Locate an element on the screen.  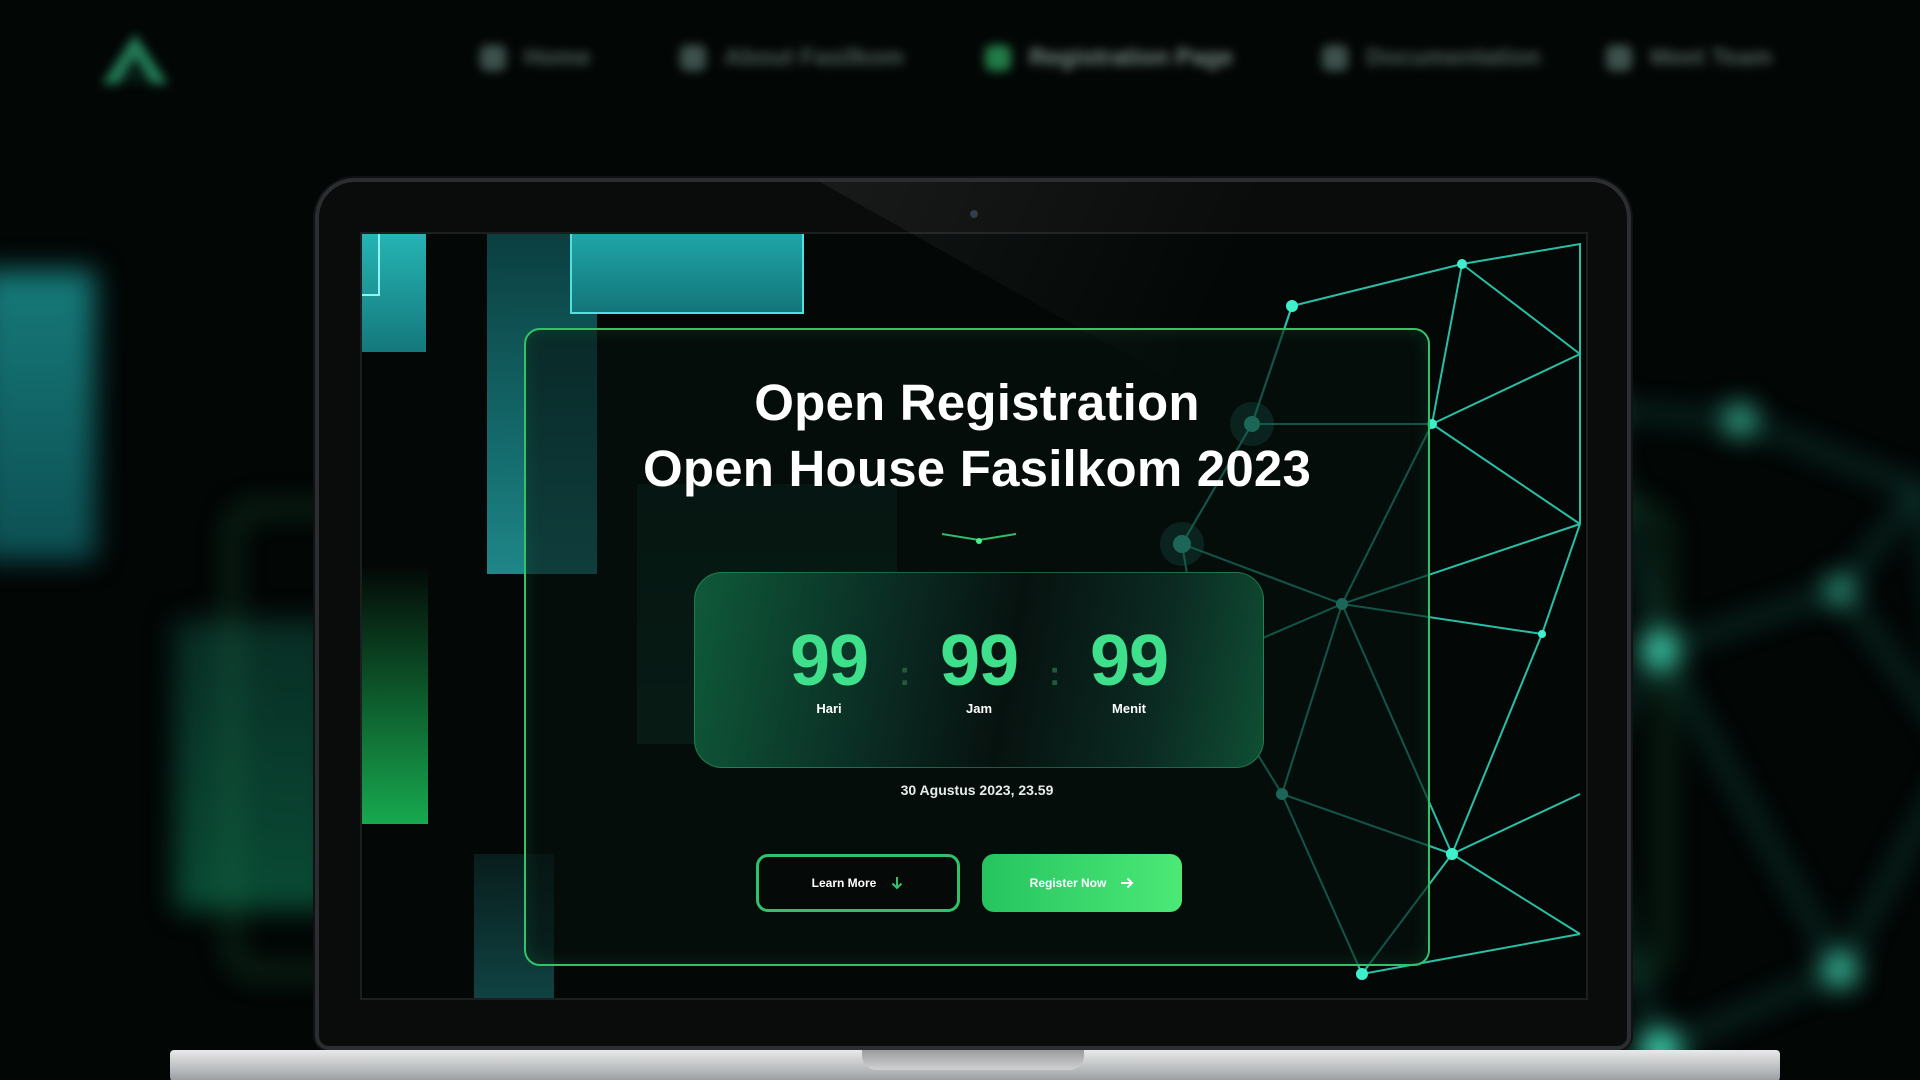
countdown-hours-label: Jam is located at coordinates (979, 708).